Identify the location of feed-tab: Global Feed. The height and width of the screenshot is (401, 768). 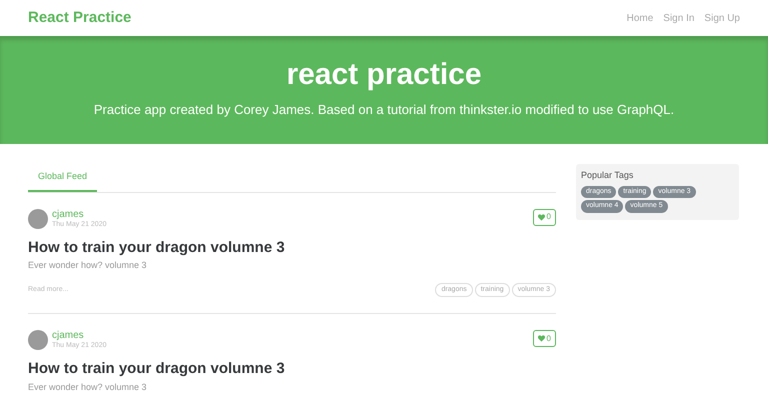
(63, 178).